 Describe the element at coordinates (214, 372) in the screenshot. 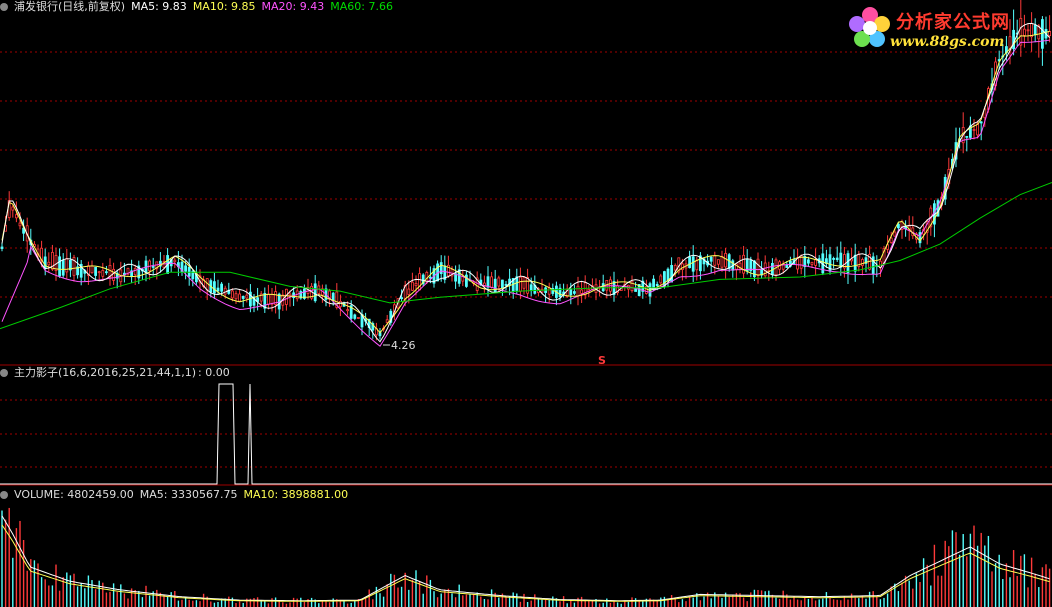

I see `indicator-value: : 0.00` at that location.